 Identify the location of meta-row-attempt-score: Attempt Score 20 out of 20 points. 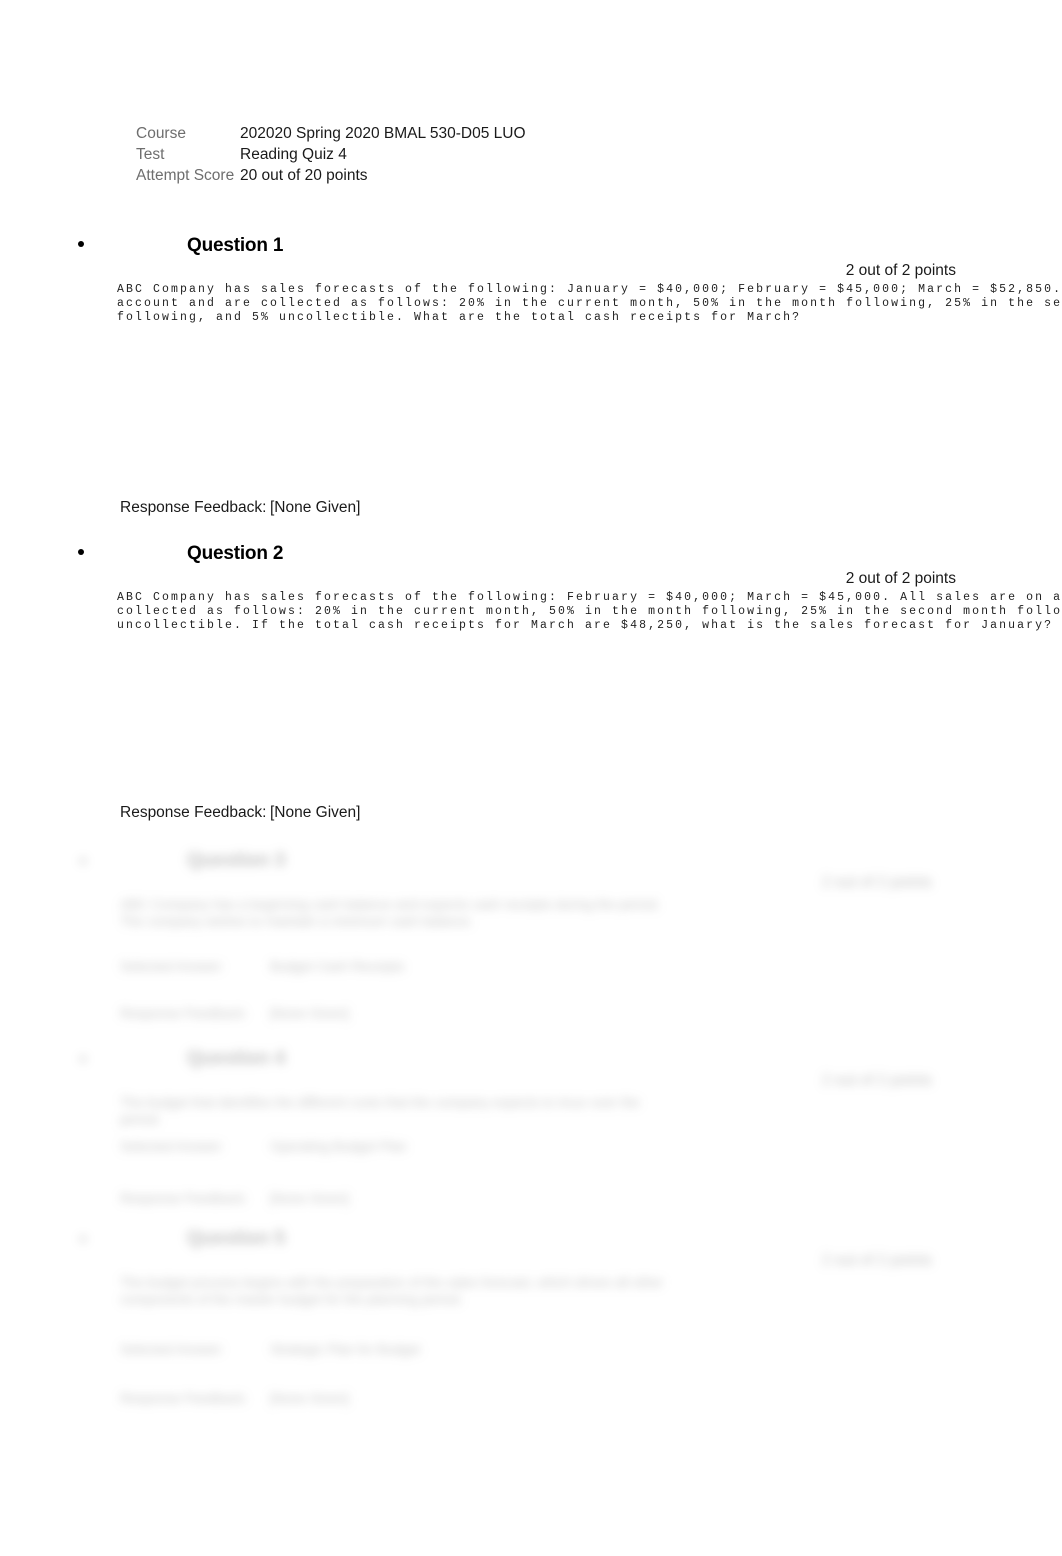
(346, 175).